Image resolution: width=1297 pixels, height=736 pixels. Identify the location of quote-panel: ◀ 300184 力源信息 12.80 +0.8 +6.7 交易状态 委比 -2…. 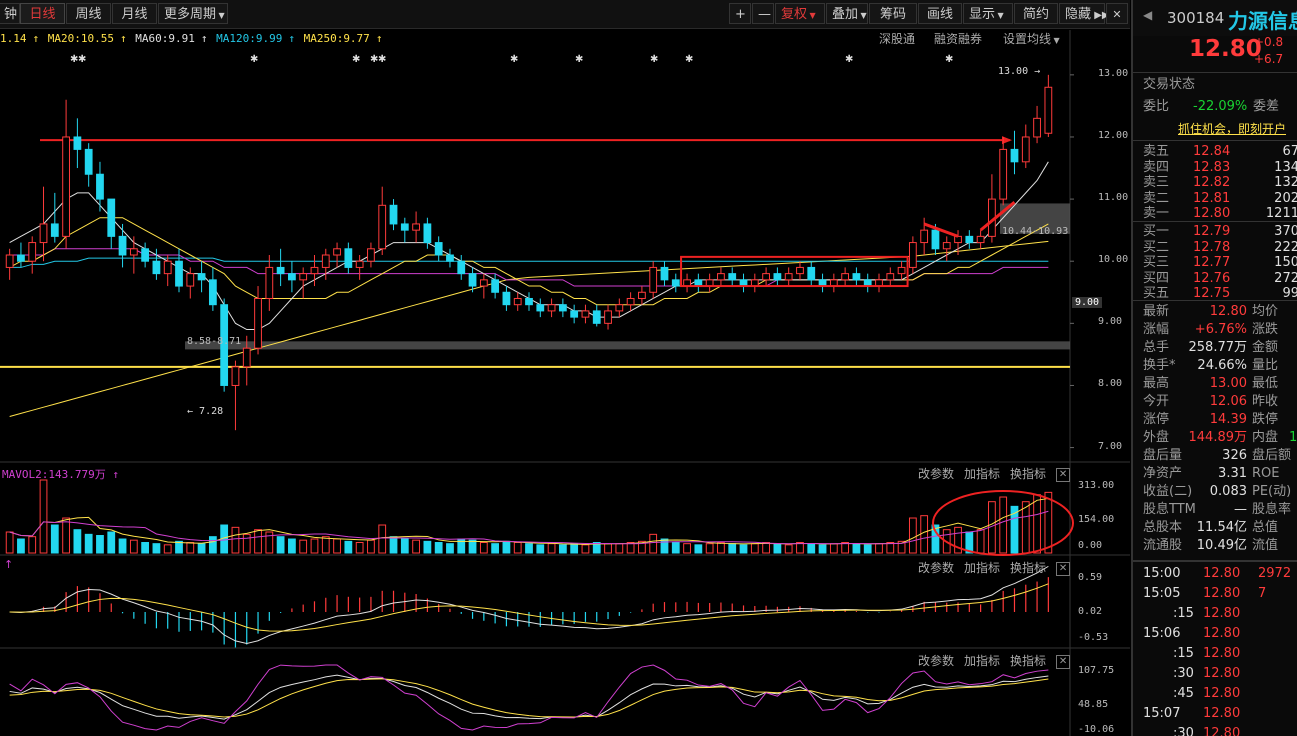
(1214, 368).